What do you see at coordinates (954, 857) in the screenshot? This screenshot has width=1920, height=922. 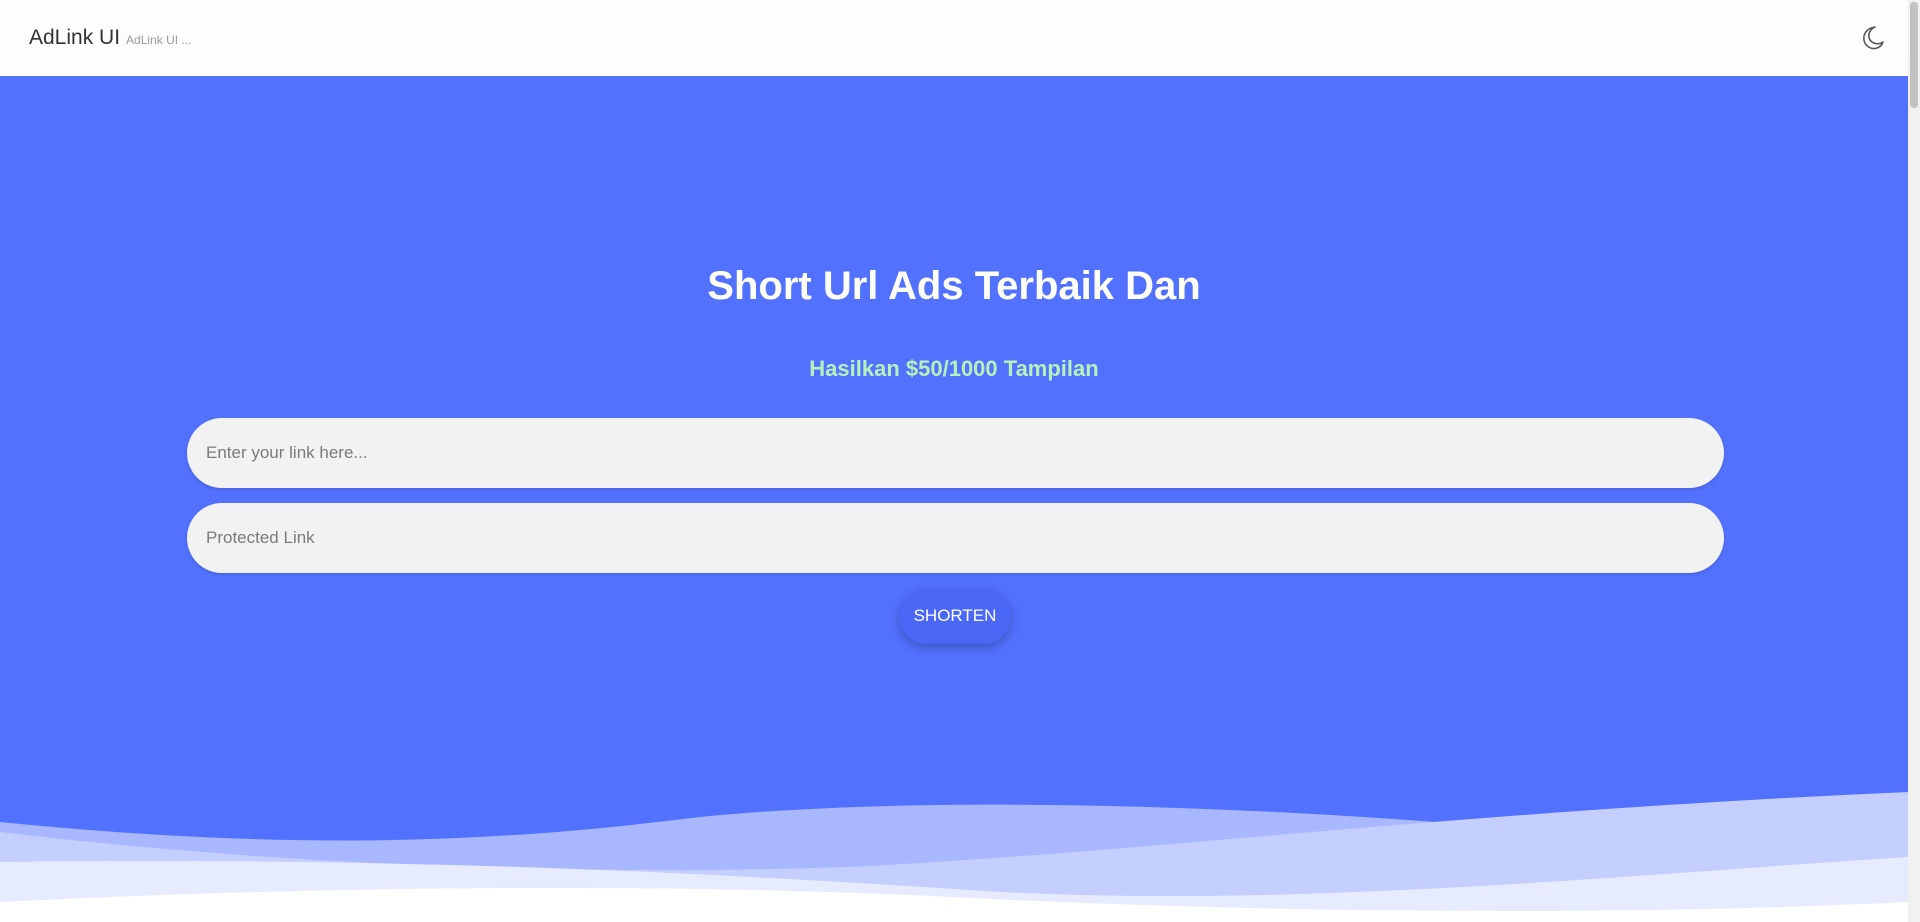 I see `wave-decoration` at bounding box center [954, 857].